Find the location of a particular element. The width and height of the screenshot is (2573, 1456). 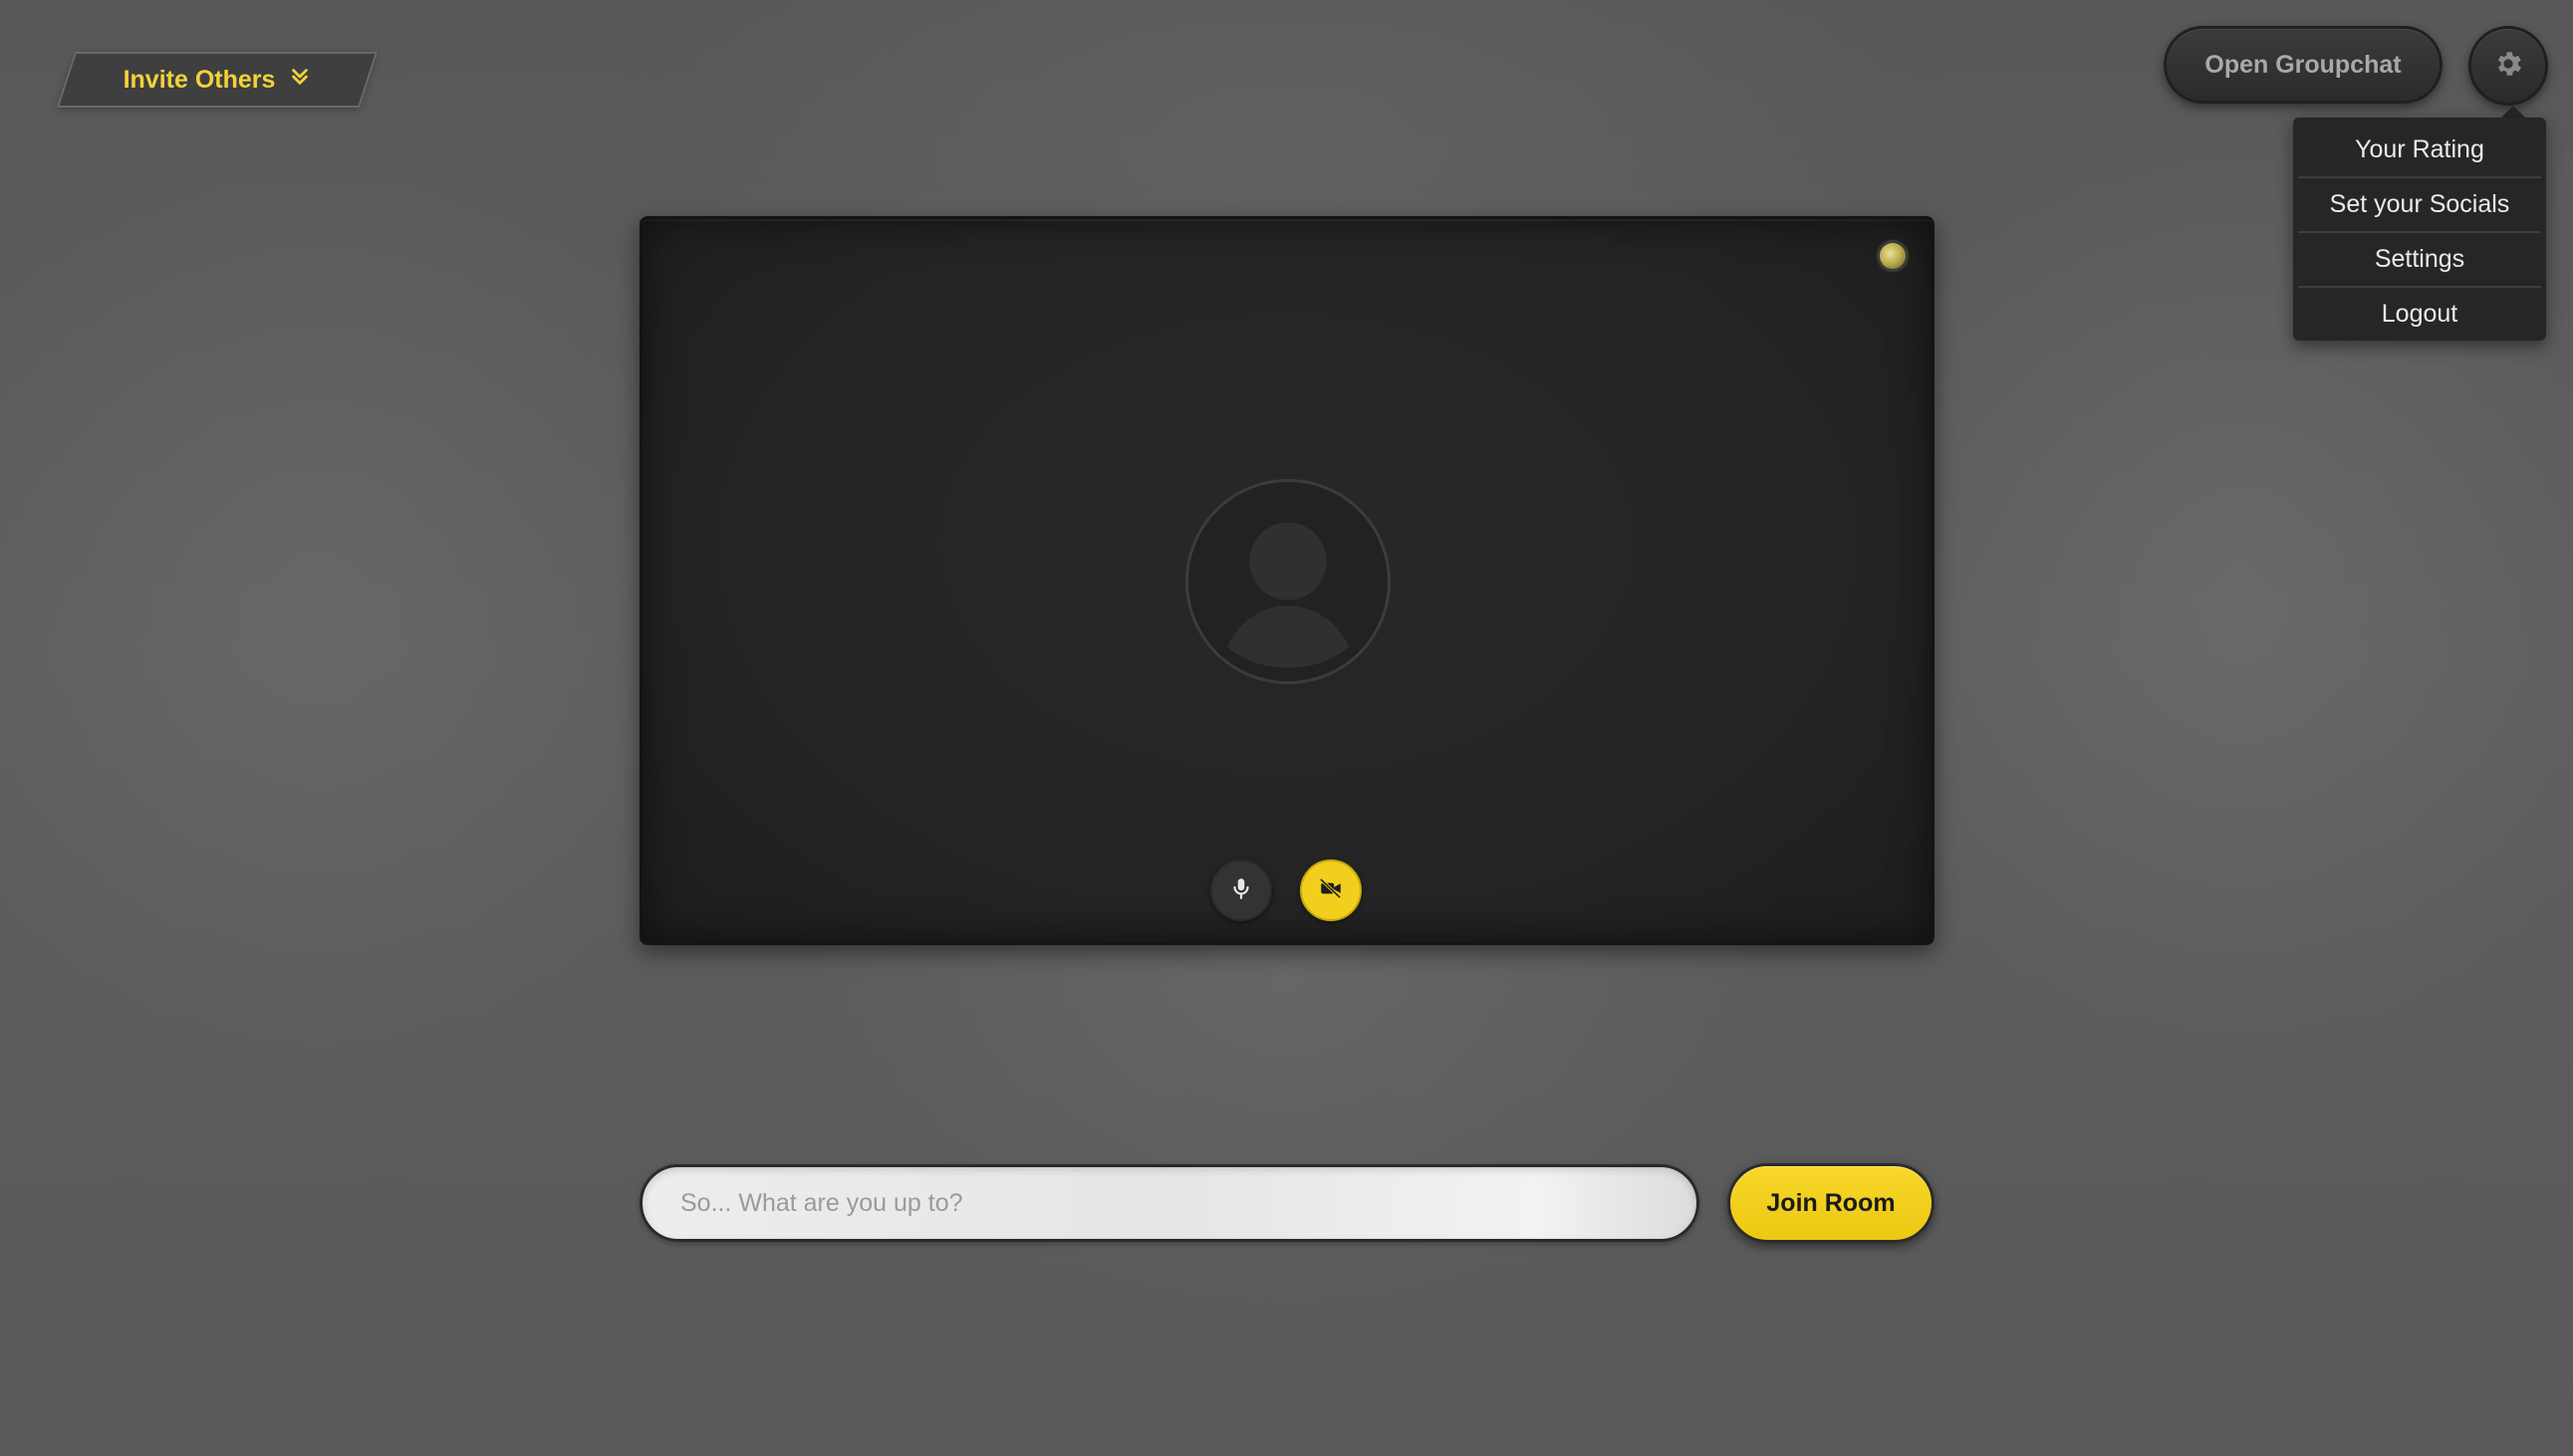

open-groupchat-button: Open Groupchat is located at coordinates (2303, 65).